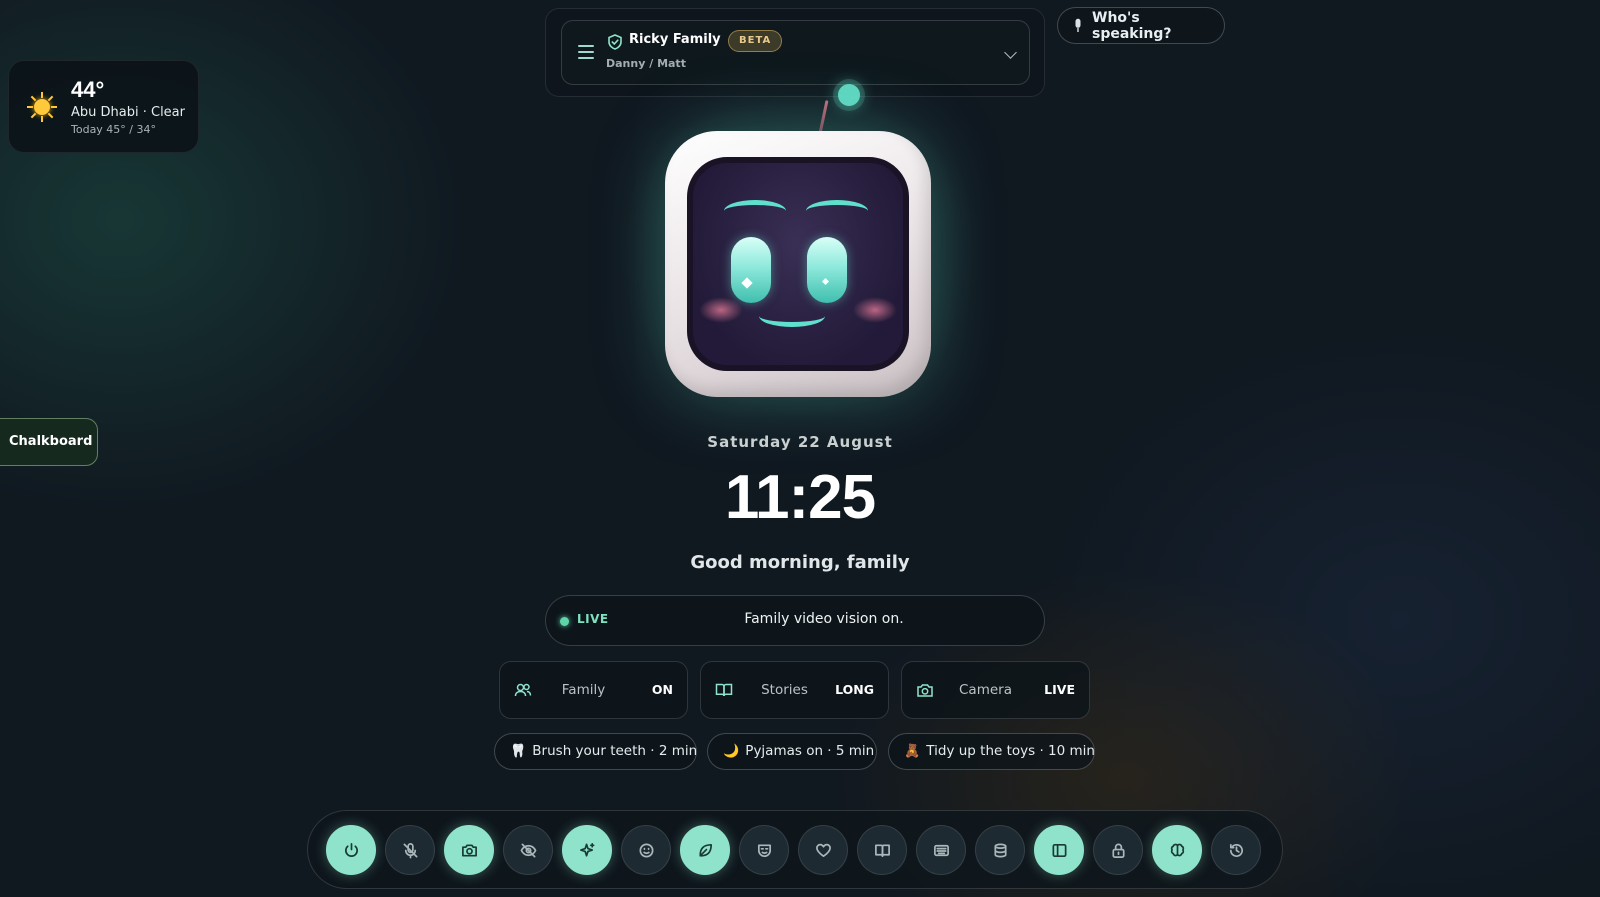 The height and width of the screenshot is (897, 1600). I want to click on panel-icon, so click(1059, 850).